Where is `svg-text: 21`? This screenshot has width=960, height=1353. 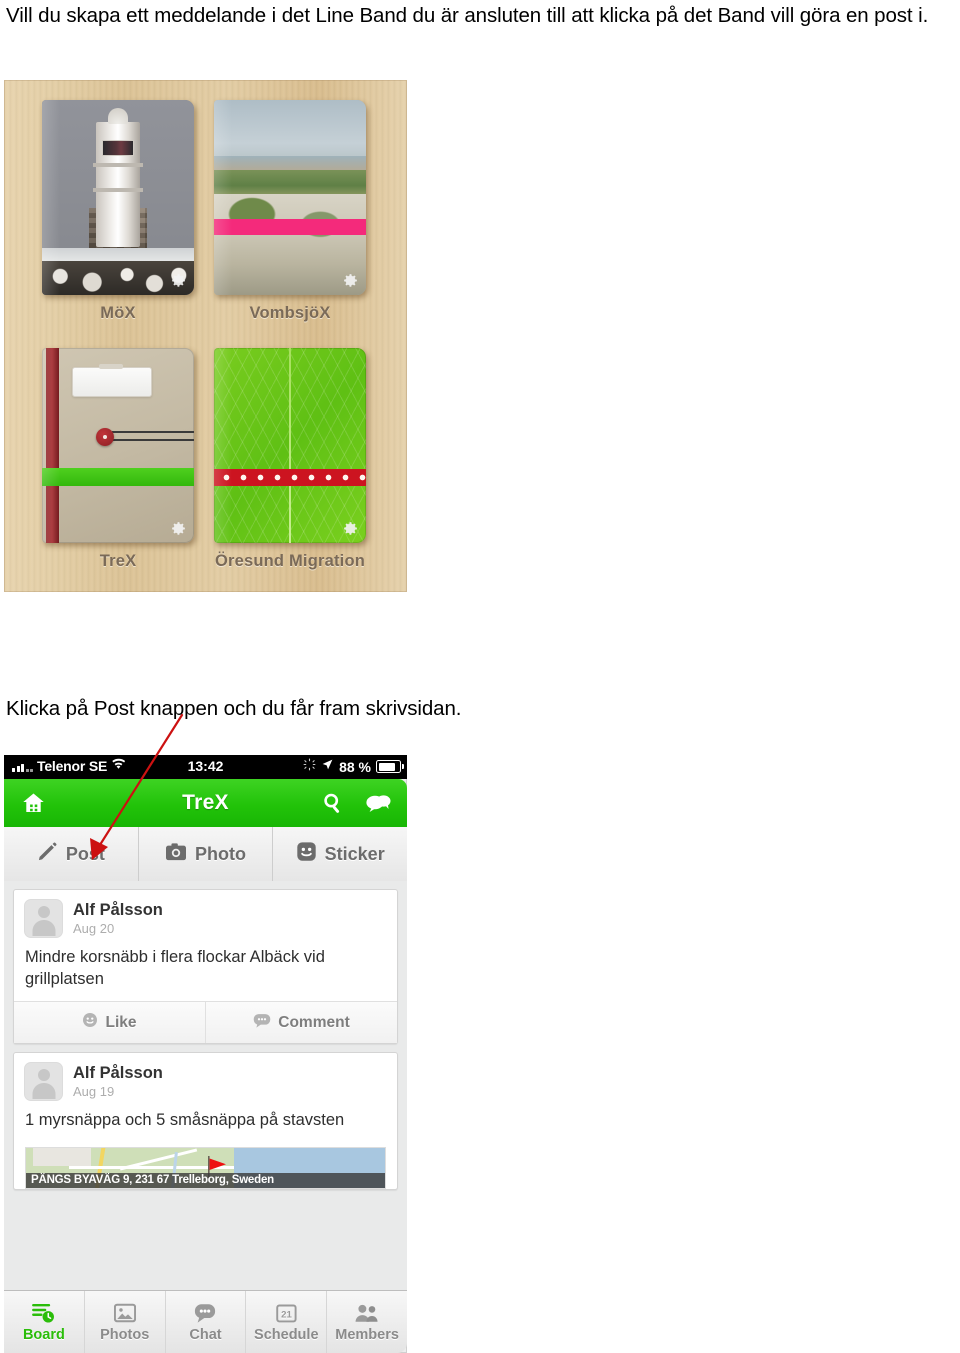 svg-text: 21 is located at coordinates (286, 1314).